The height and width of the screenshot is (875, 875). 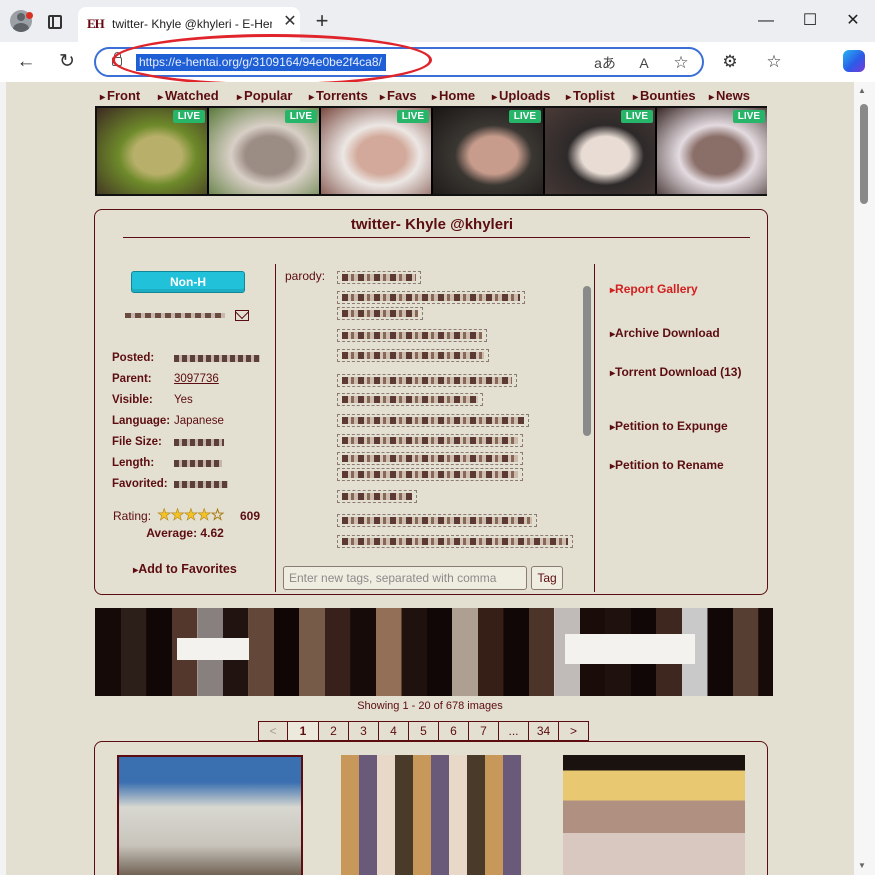 What do you see at coordinates (587, 361) in the screenshot?
I see `tag-scroll-thumb` at bounding box center [587, 361].